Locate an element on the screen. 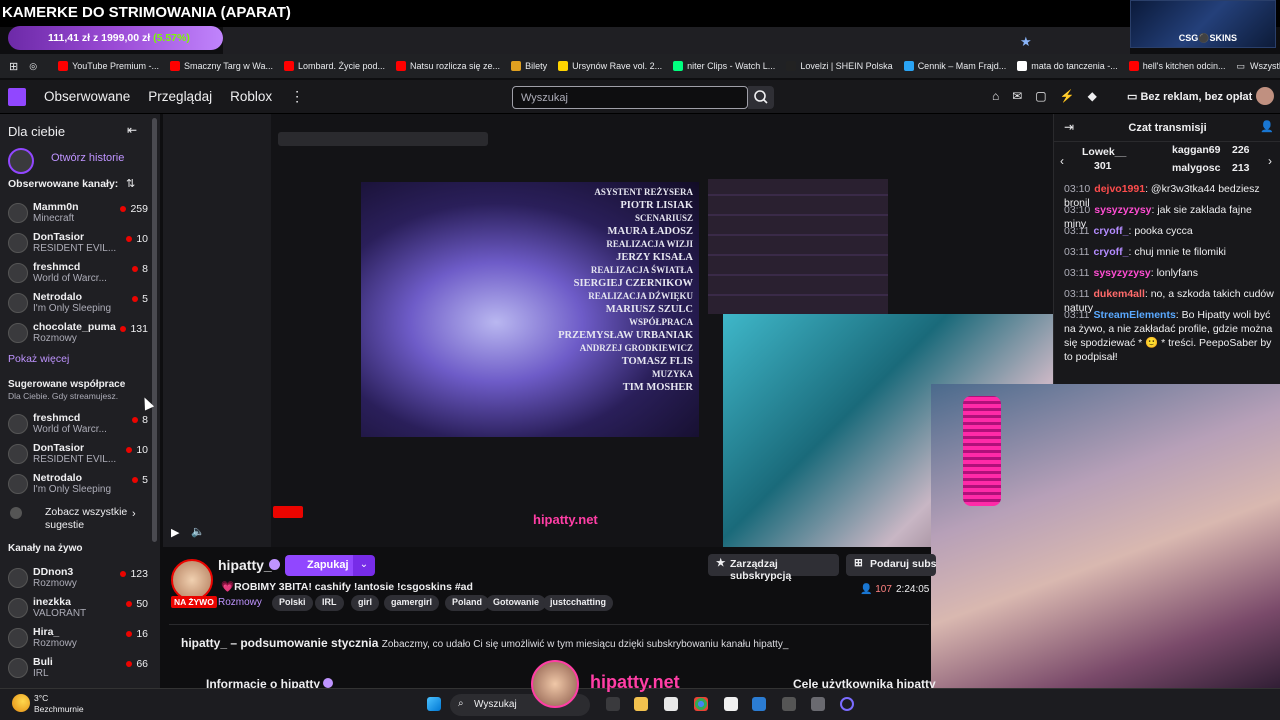  gift-subscription-button: ⊞ Podaruj subsk is located at coordinates (891, 565).